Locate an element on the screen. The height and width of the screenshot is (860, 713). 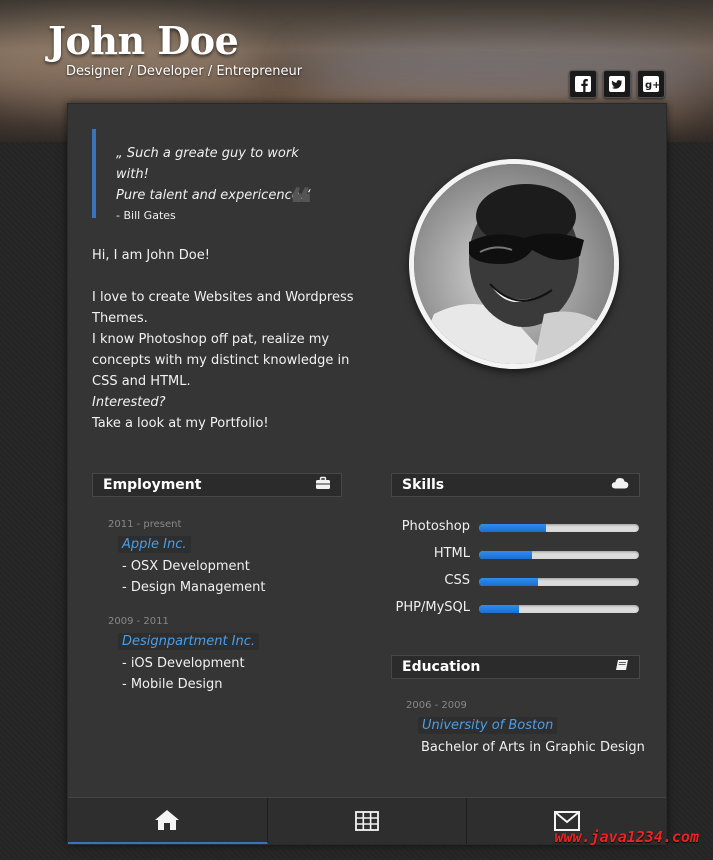
profile-photo is located at coordinates (514, 264).